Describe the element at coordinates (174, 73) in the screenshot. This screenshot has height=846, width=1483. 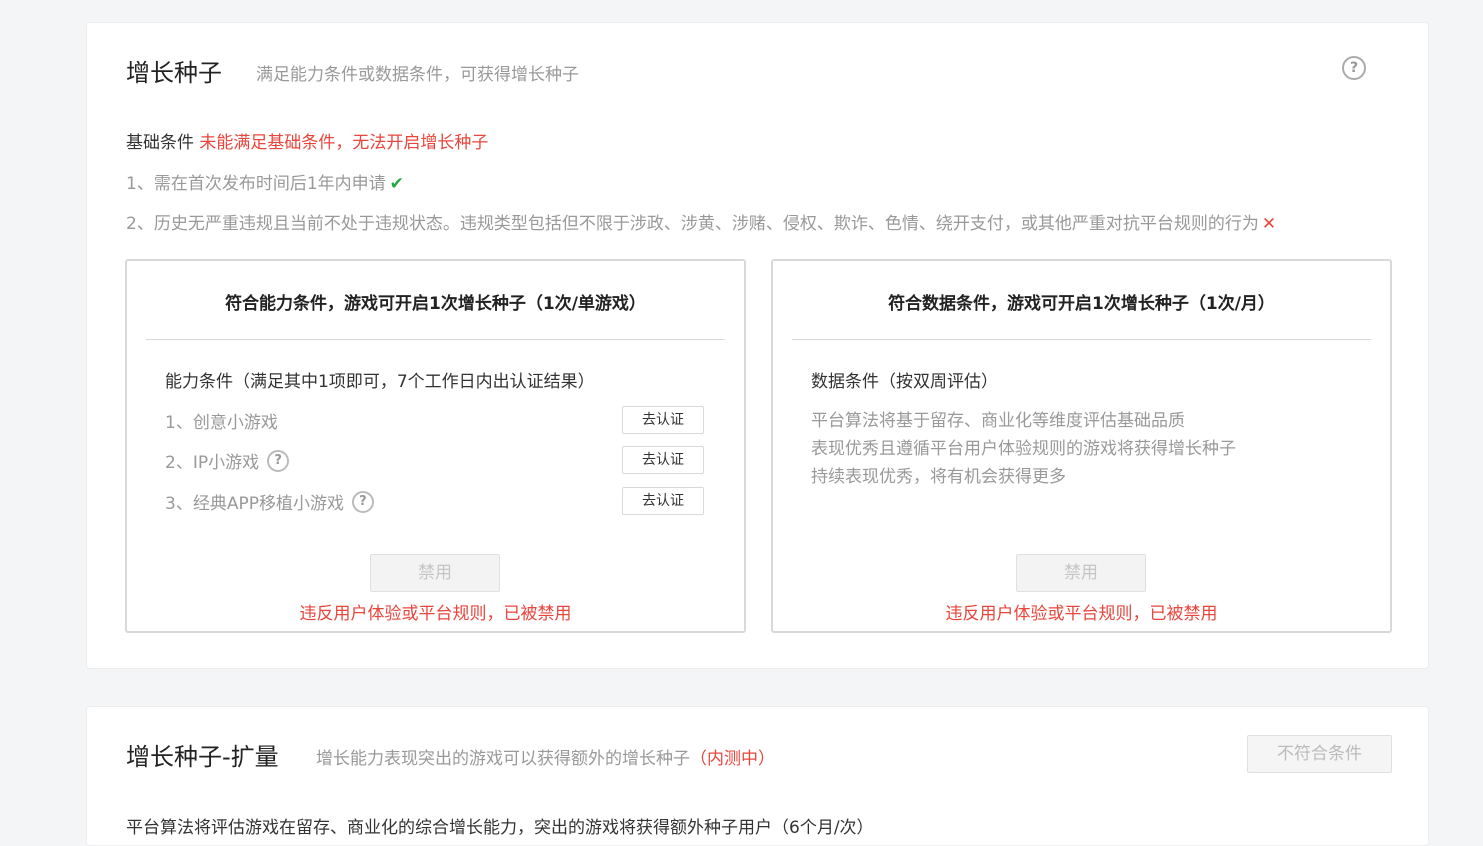
I see `page-title: 增长种子` at that location.